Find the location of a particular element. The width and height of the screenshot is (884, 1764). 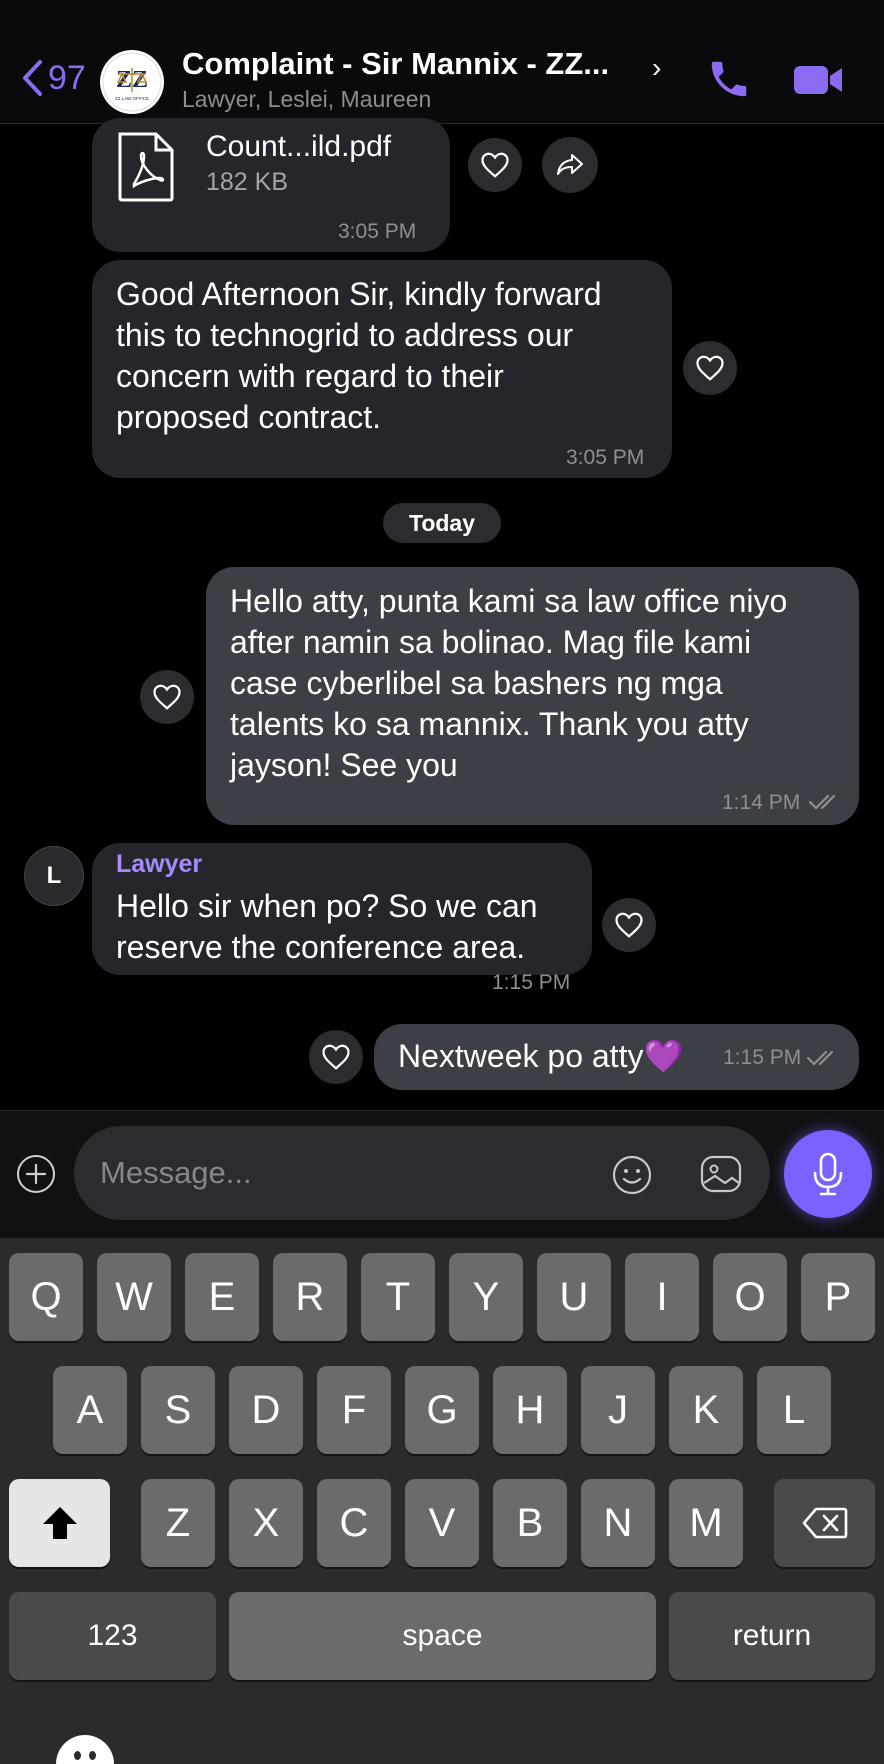

file-name: Count...ild.pdf is located at coordinates (298, 147).